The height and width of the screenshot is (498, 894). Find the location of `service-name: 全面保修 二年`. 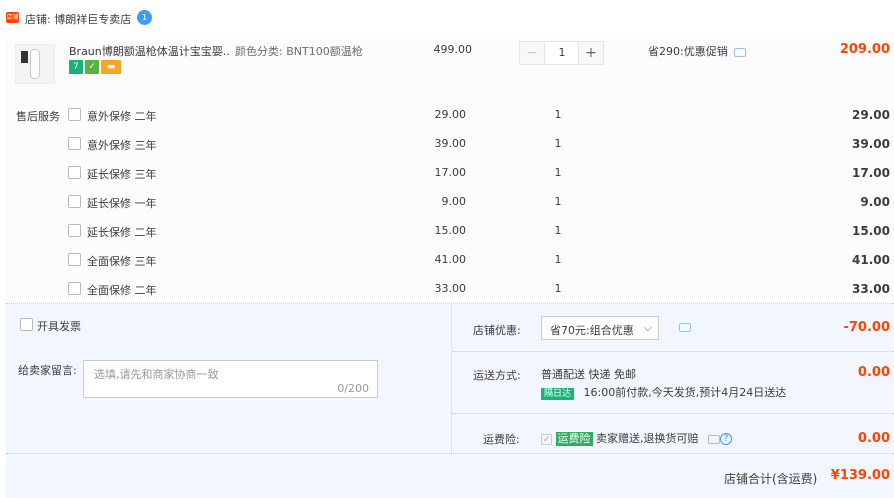

service-name: 全面保修 二年 is located at coordinates (122, 290).